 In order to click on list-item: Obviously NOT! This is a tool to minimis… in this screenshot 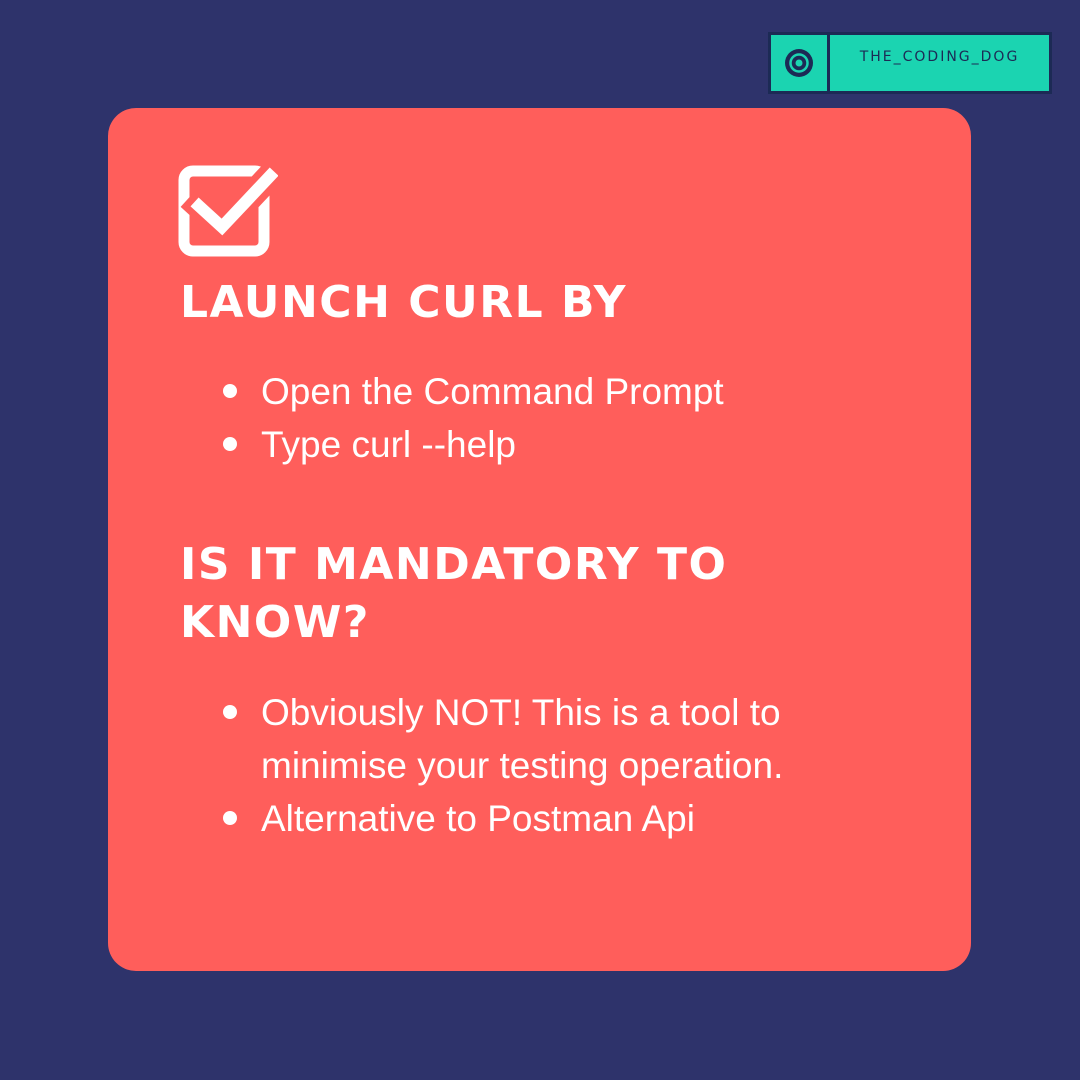, I will do `click(518, 739)`.